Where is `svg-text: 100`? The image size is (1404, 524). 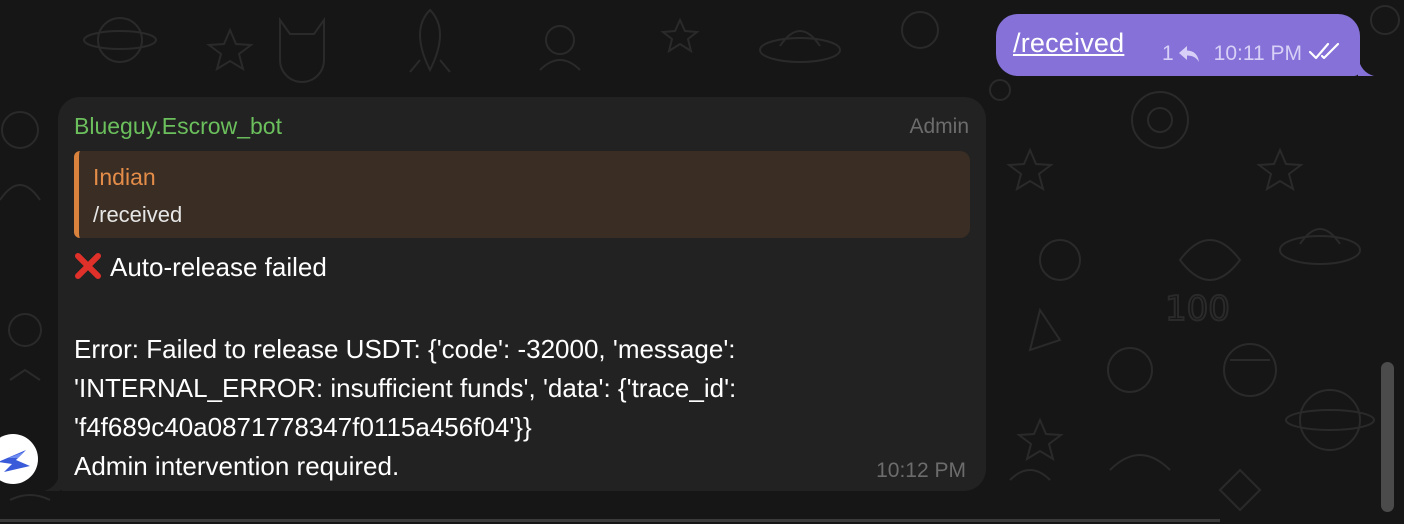
svg-text: 100 is located at coordinates (1197, 309).